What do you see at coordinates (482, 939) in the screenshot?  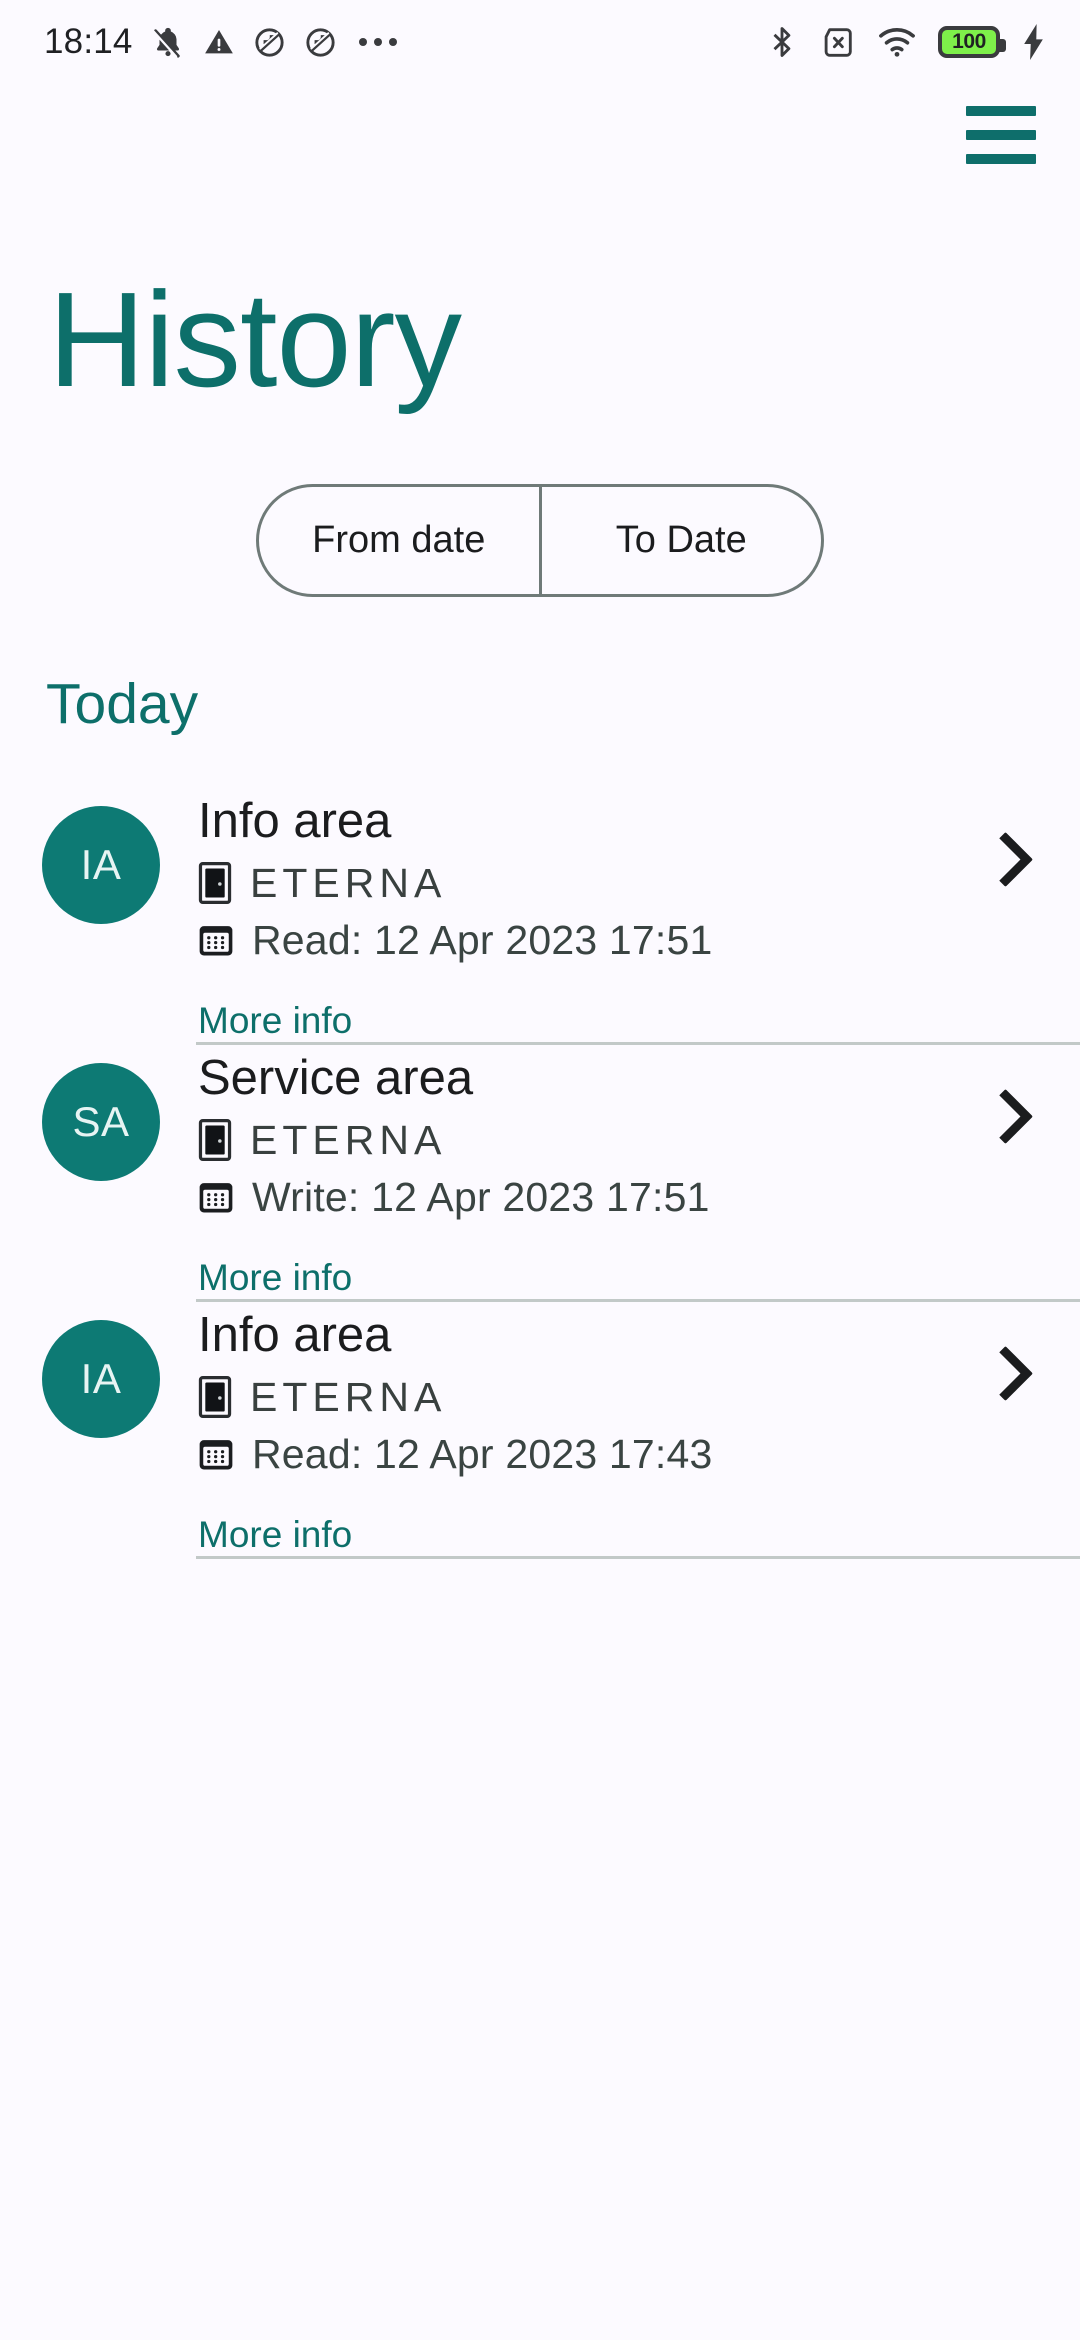 I see `event-text: Read: 12 Apr 2023 17:51` at bounding box center [482, 939].